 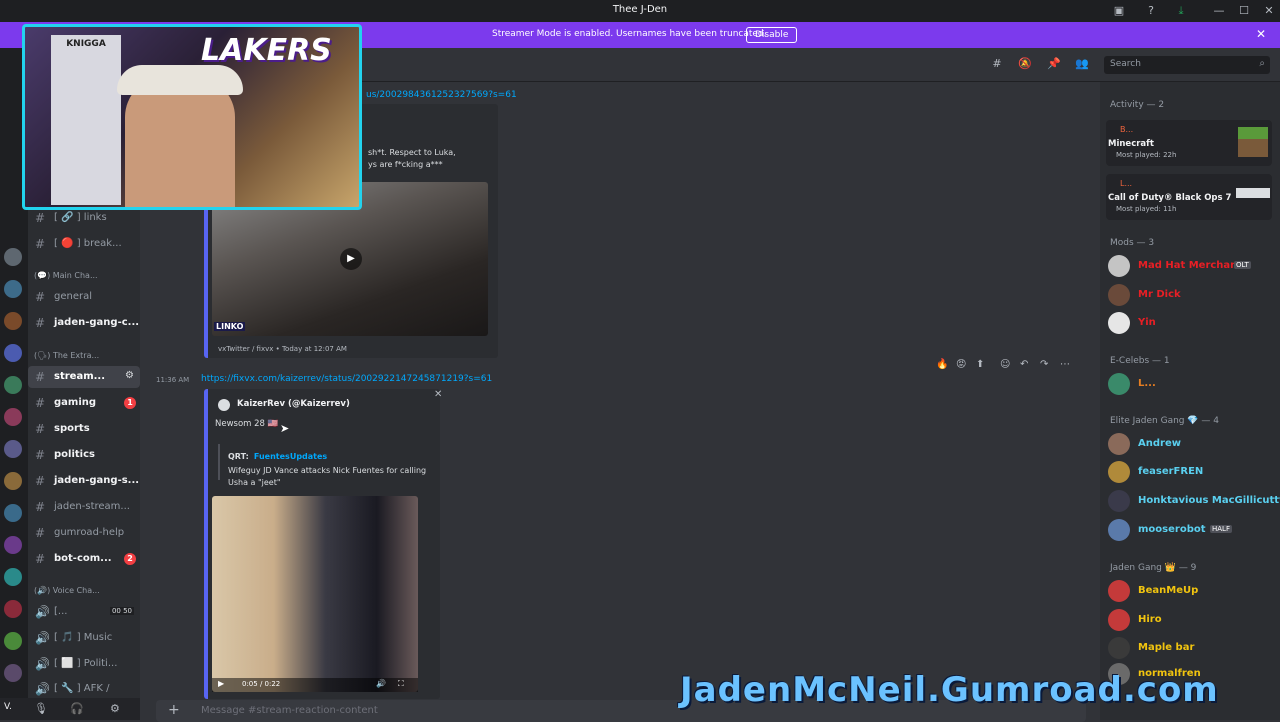 What do you see at coordinates (84, 218) in the screenshot?
I see `channel-links: # [ 🔗 ] links` at bounding box center [84, 218].